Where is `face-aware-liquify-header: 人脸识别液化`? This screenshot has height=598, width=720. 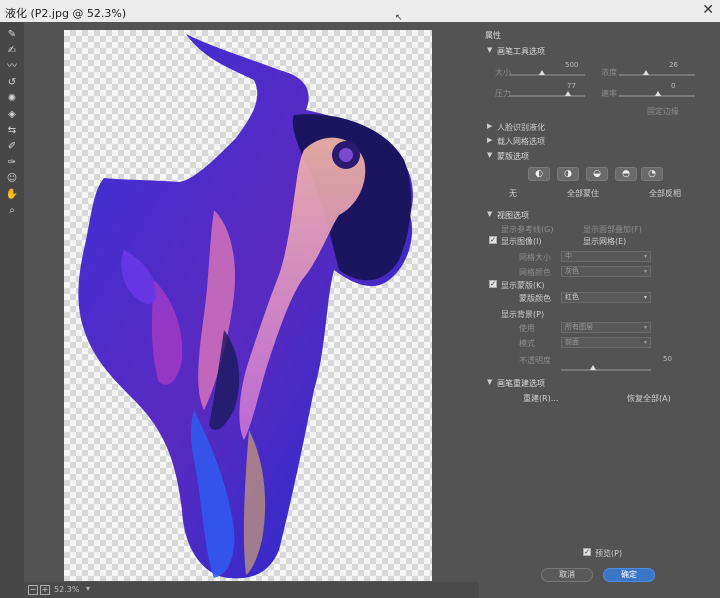 face-aware-liquify-header: 人脸识别液化 is located at coordinates (521, 127).